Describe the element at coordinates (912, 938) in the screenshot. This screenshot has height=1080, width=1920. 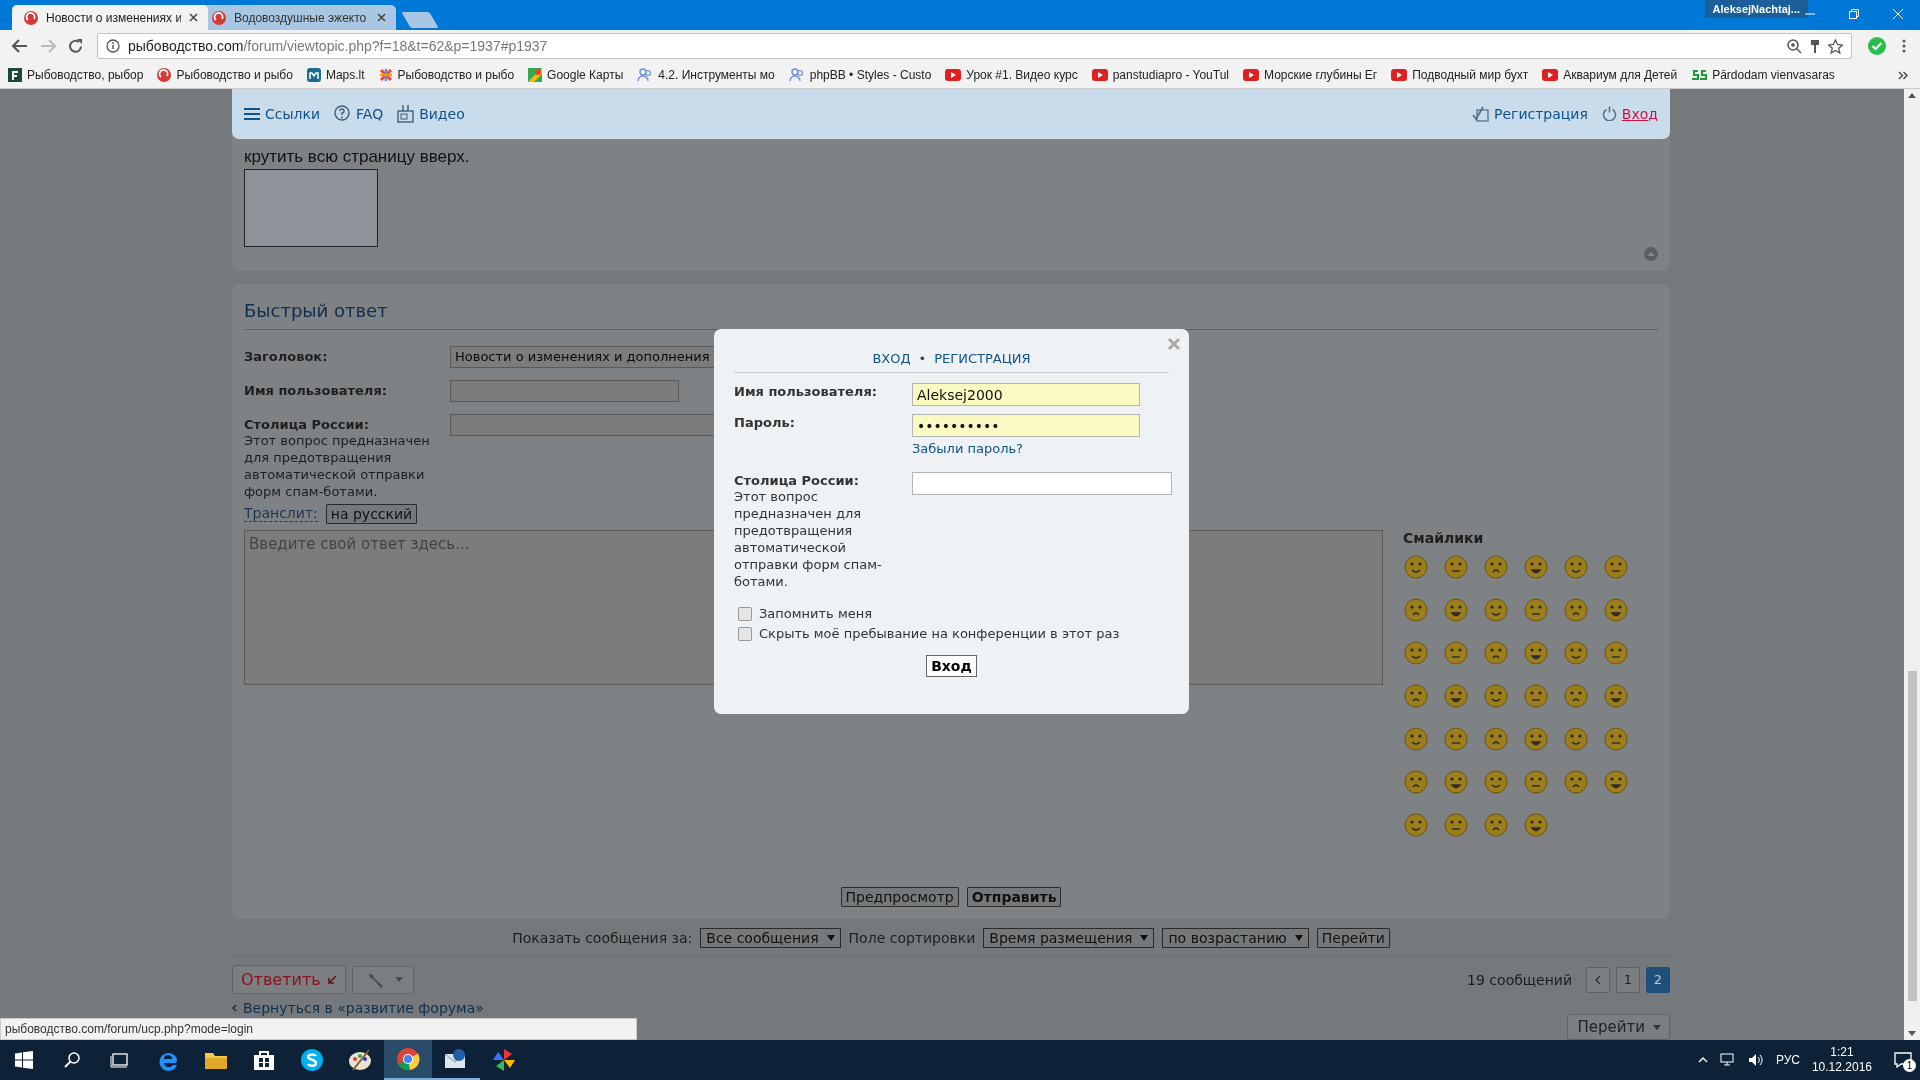
I see `sort-label: Поле сортировки` at that location.